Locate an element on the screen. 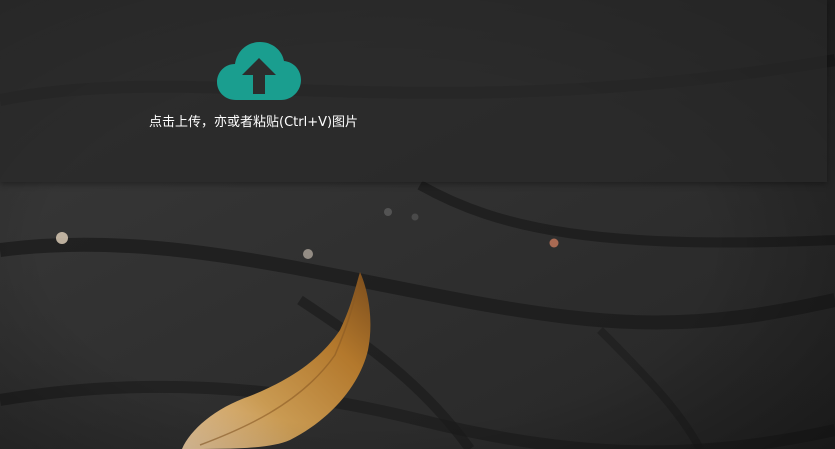  cloud-upload-icon is located at coordinates (259, 71).